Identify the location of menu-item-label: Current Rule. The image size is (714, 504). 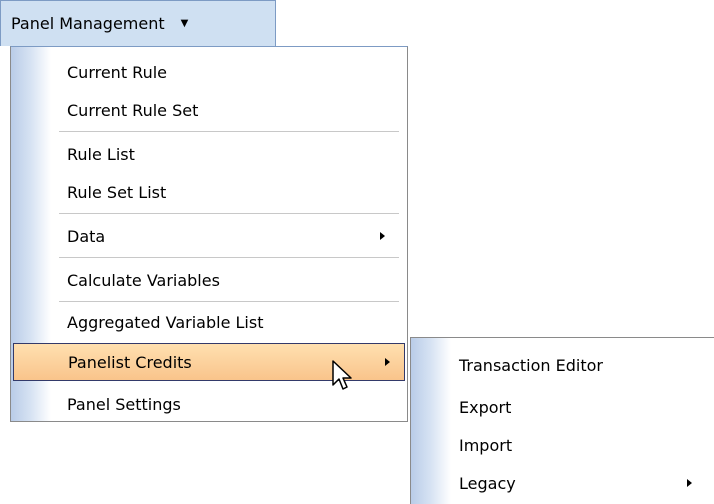
(117, 72).